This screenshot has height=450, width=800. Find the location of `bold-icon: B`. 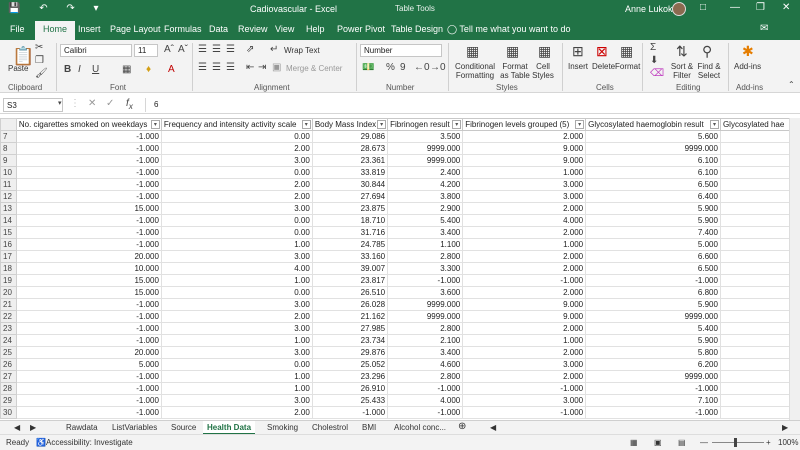

bold-icon: B is located at coordinates (67, 69).